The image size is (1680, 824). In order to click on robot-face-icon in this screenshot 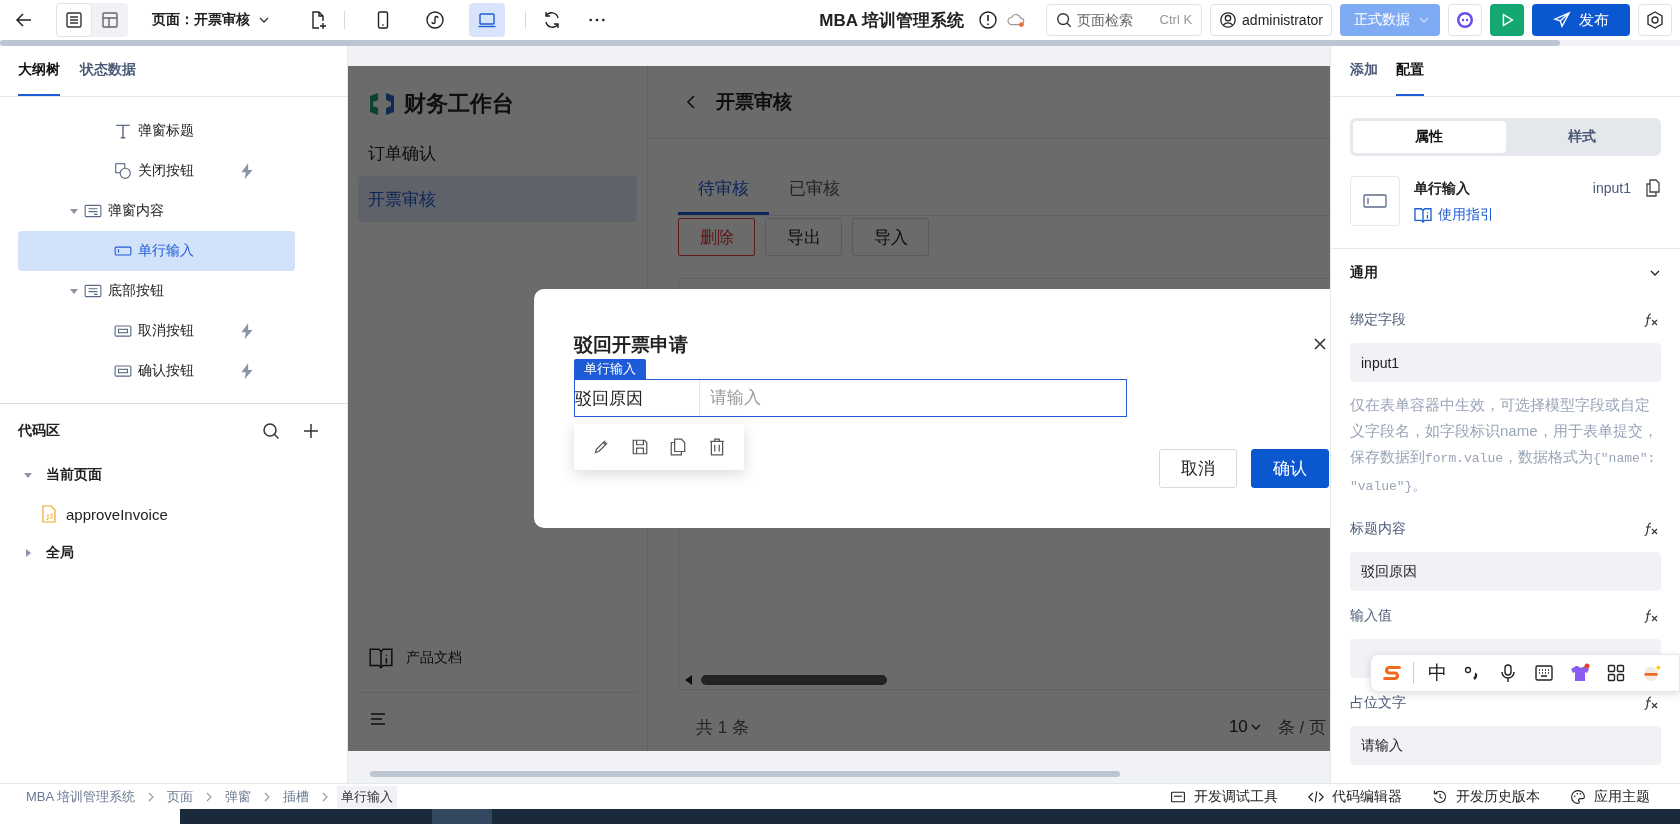, I will do `click(1465, 20)`.